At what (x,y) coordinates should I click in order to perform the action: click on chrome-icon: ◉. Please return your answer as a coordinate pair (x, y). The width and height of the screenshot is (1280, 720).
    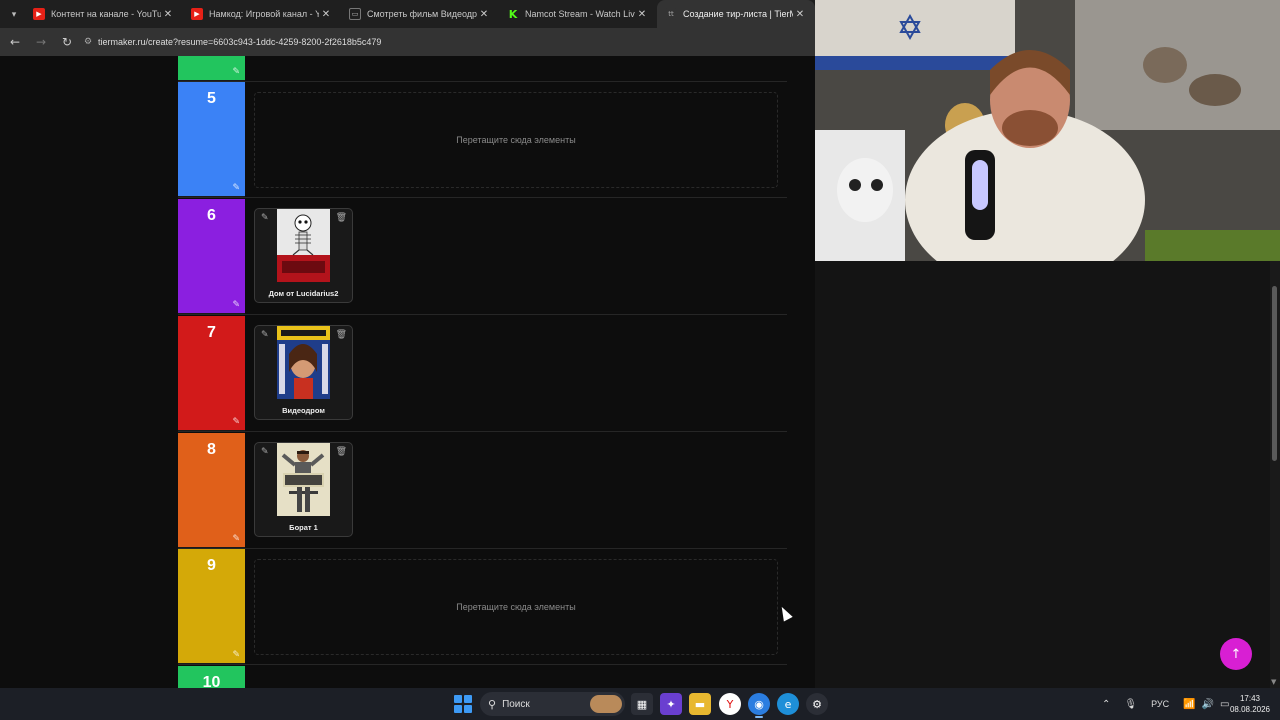
    Looking at the image, I should click on (759, 705).